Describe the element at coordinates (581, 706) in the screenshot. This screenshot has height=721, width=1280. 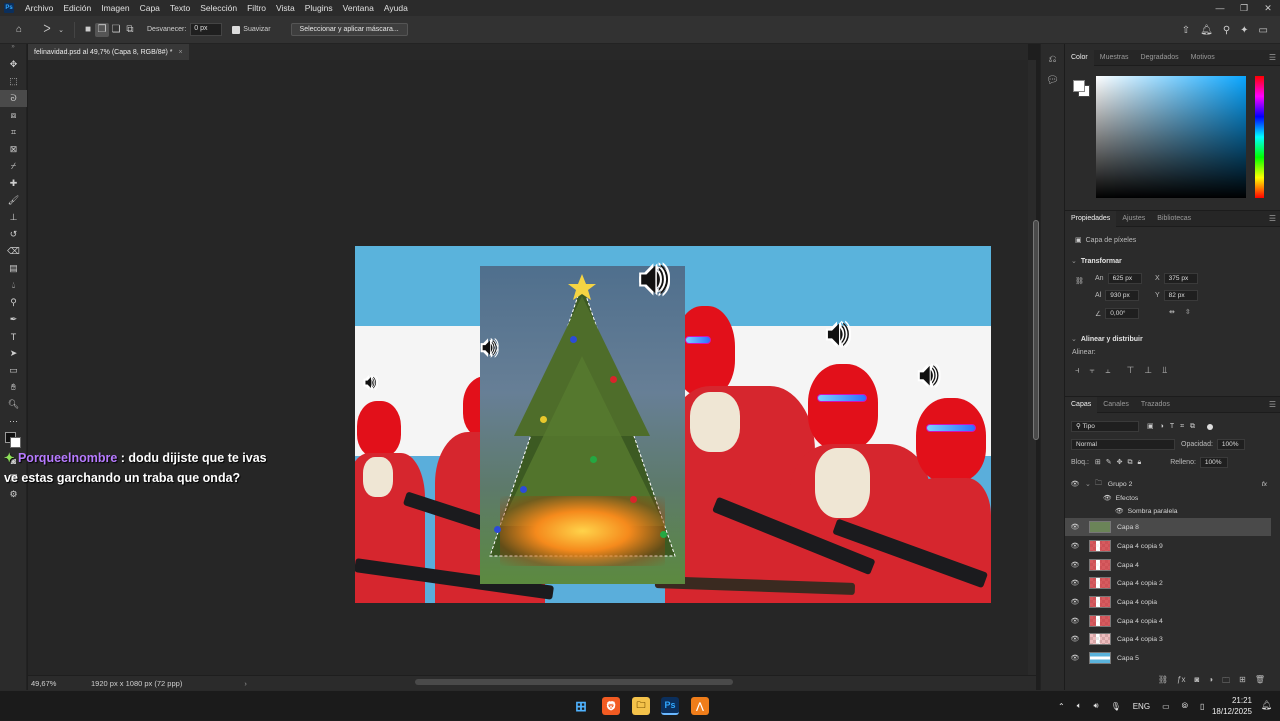
I see `windows-start-icon: ⊞` at that location.